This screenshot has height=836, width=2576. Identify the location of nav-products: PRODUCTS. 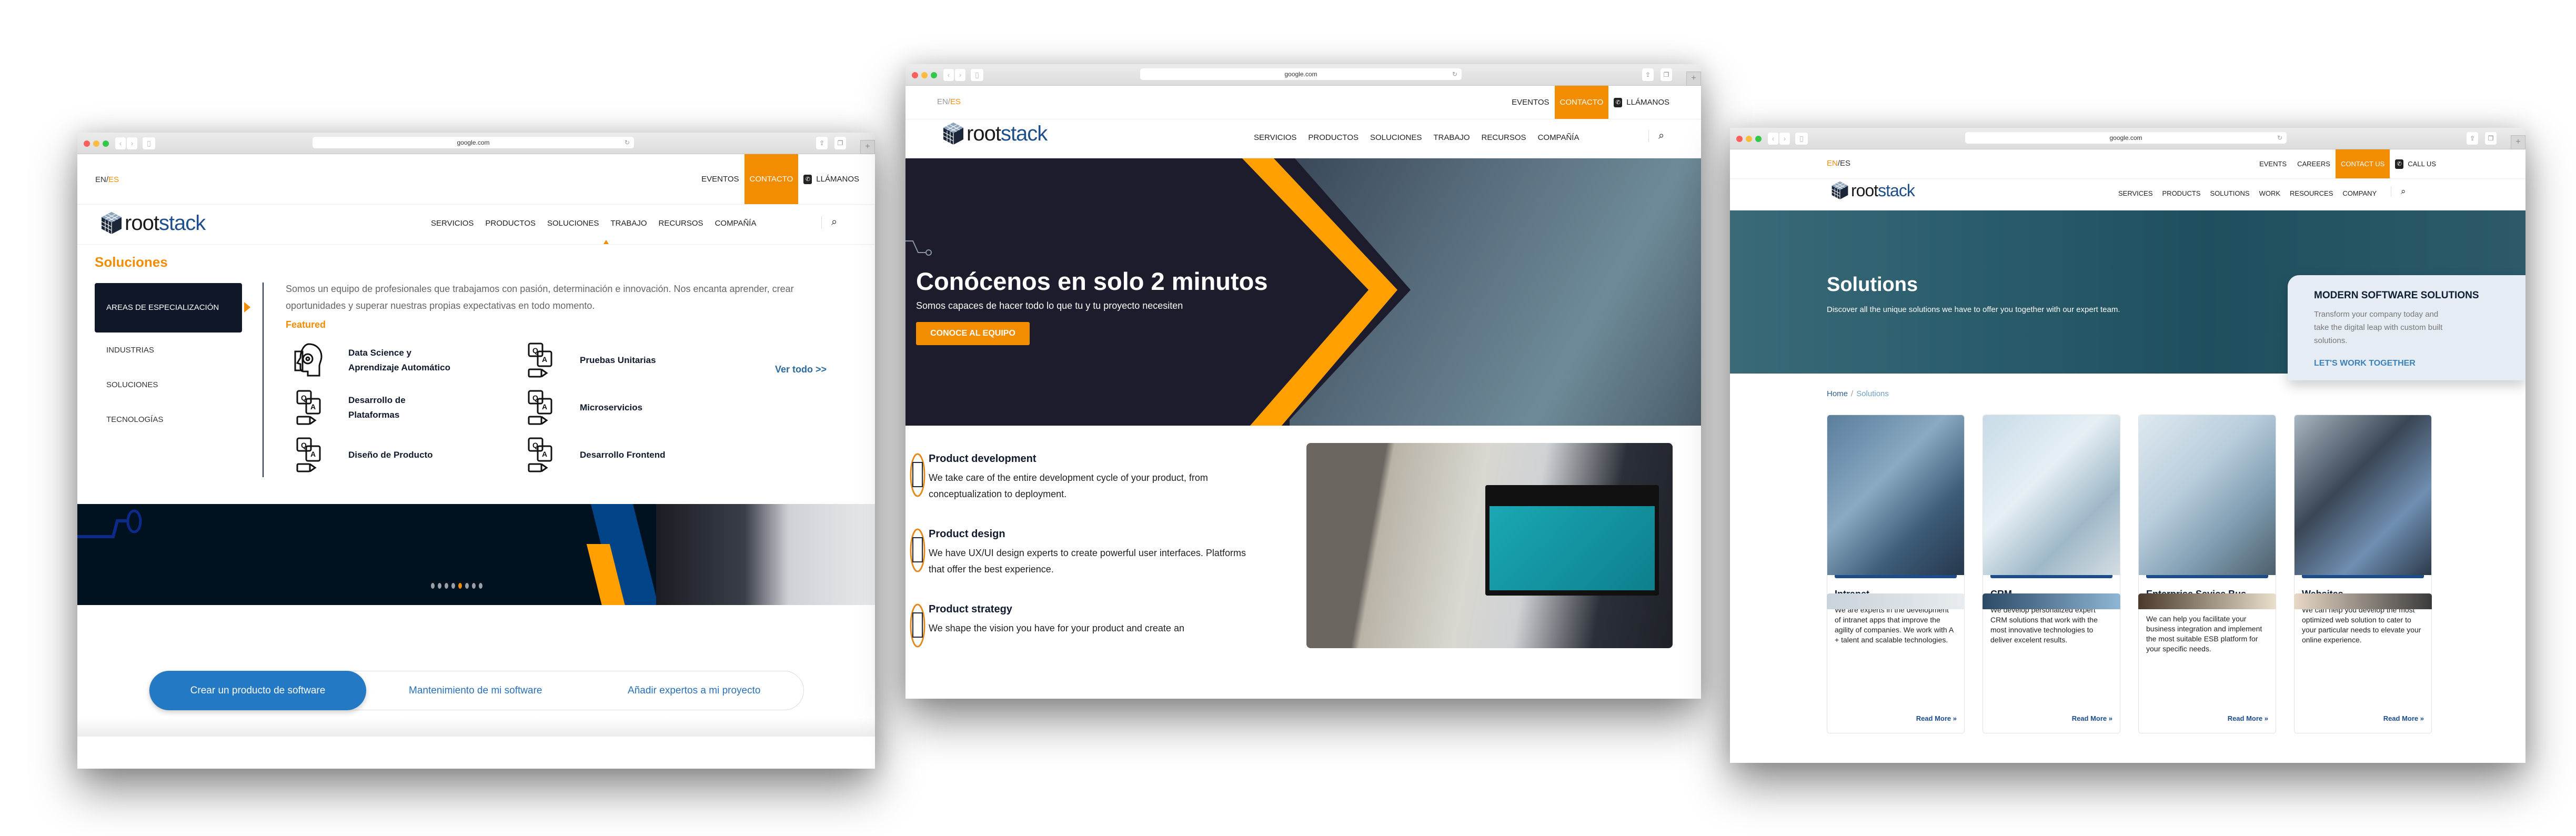
(2181, 193).